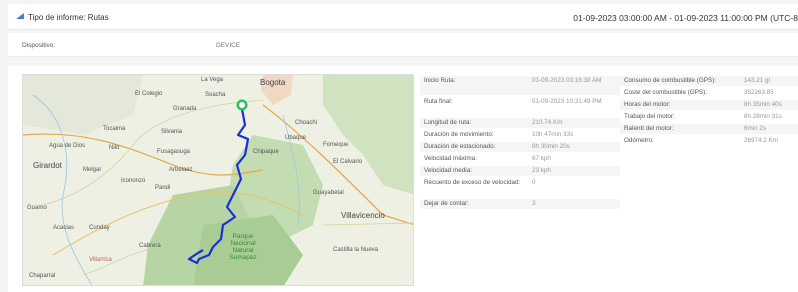  What do you see at coordinates (174, 152) in the screenshot?
I see `map-label: Fusagasuga` at bounding box center [174, 152].